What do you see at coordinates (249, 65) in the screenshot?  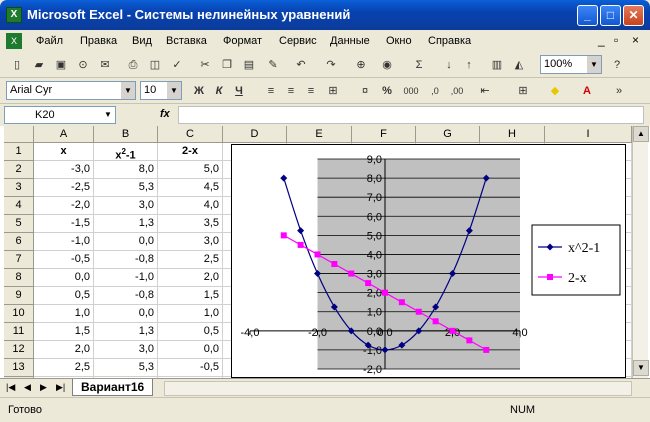 I see `paste-icon: ▤` at bounding box center [249, 65].